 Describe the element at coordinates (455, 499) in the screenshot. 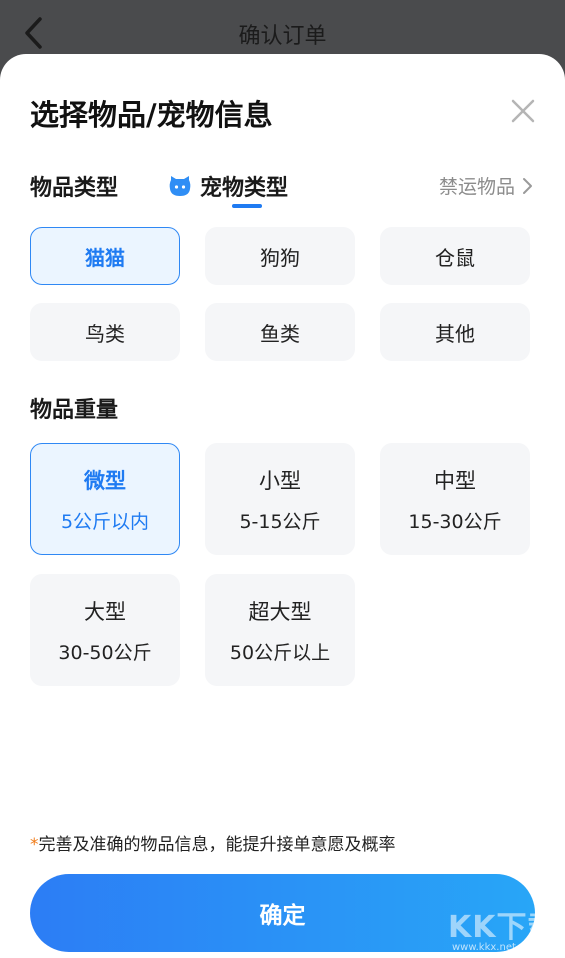

I see `weight-option-medium: 中型 15-30公斤` at that location.